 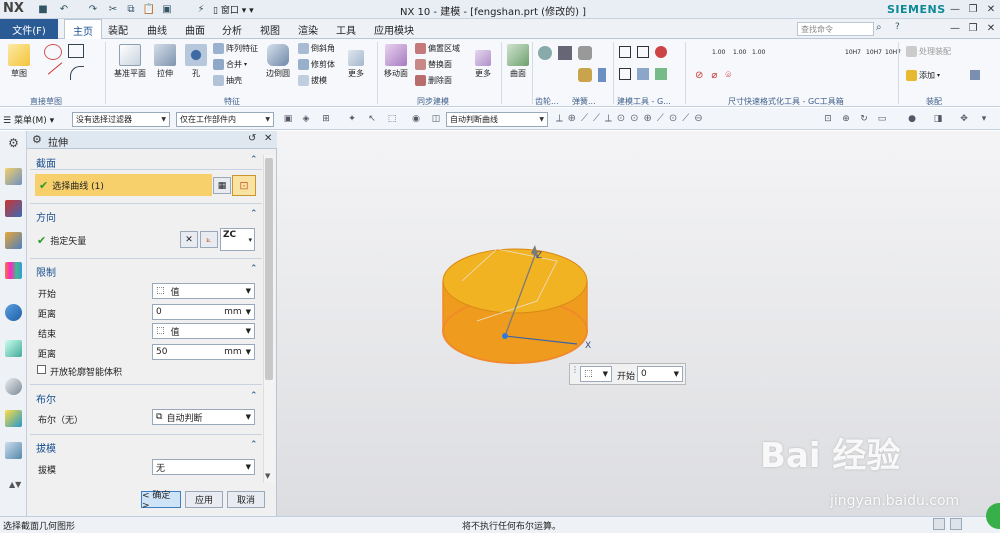 I want to click on paste-icon: 📋, so click(x=149, y=9).